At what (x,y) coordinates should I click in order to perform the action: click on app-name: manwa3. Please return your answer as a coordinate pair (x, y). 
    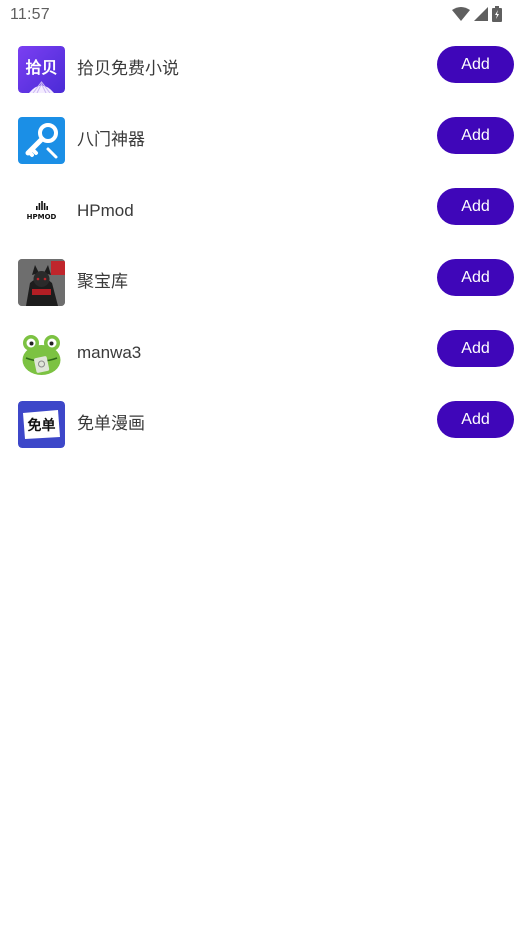
    Looking at the image, I should click on (109, 352).